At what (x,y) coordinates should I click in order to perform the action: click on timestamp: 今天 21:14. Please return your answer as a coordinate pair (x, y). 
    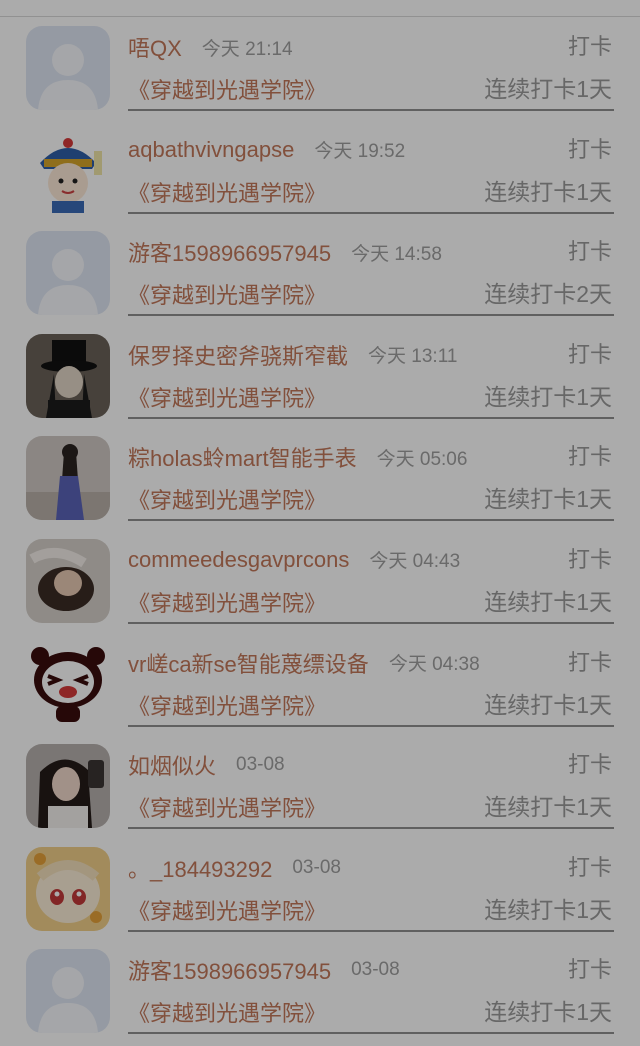
    Looking at the image, I should click on (247, 49).